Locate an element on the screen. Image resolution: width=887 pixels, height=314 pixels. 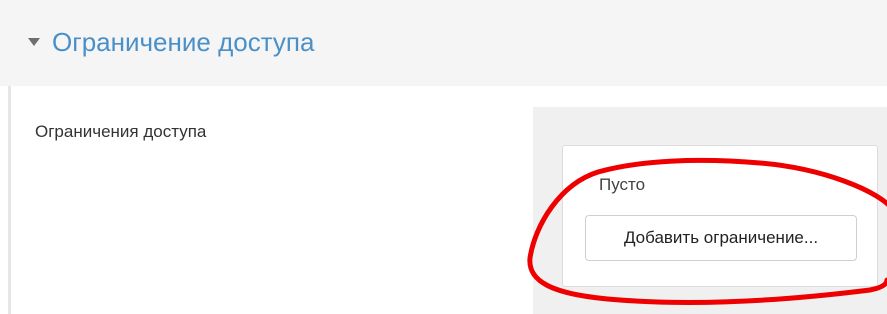
restrictions-empty-text: Пусто is located at coordinates (622, 184).